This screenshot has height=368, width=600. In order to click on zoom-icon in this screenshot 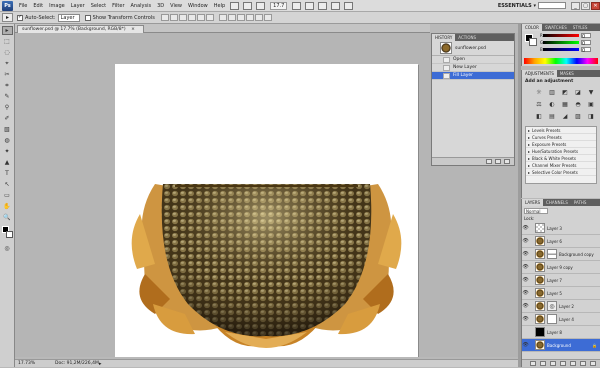, I will do `click(310, 5)`.